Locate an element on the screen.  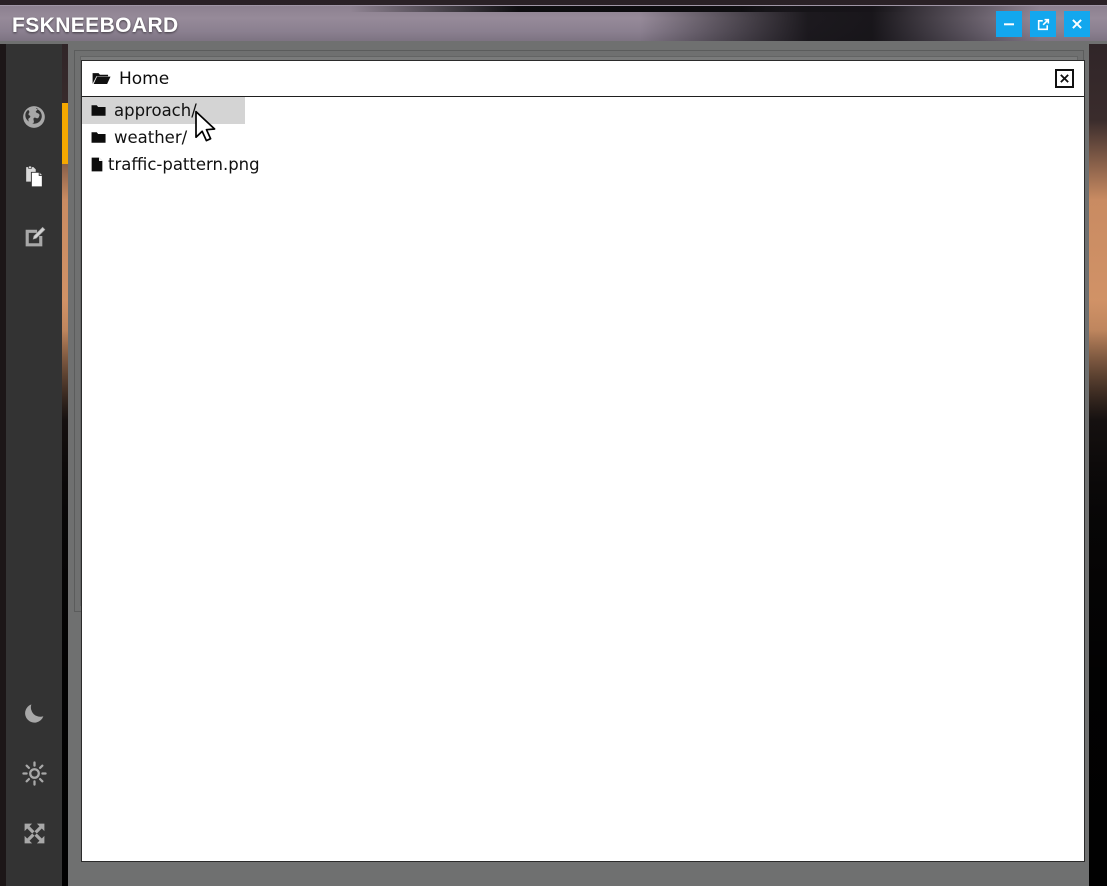
external-link-icon is located at coordinates (1043, 24).